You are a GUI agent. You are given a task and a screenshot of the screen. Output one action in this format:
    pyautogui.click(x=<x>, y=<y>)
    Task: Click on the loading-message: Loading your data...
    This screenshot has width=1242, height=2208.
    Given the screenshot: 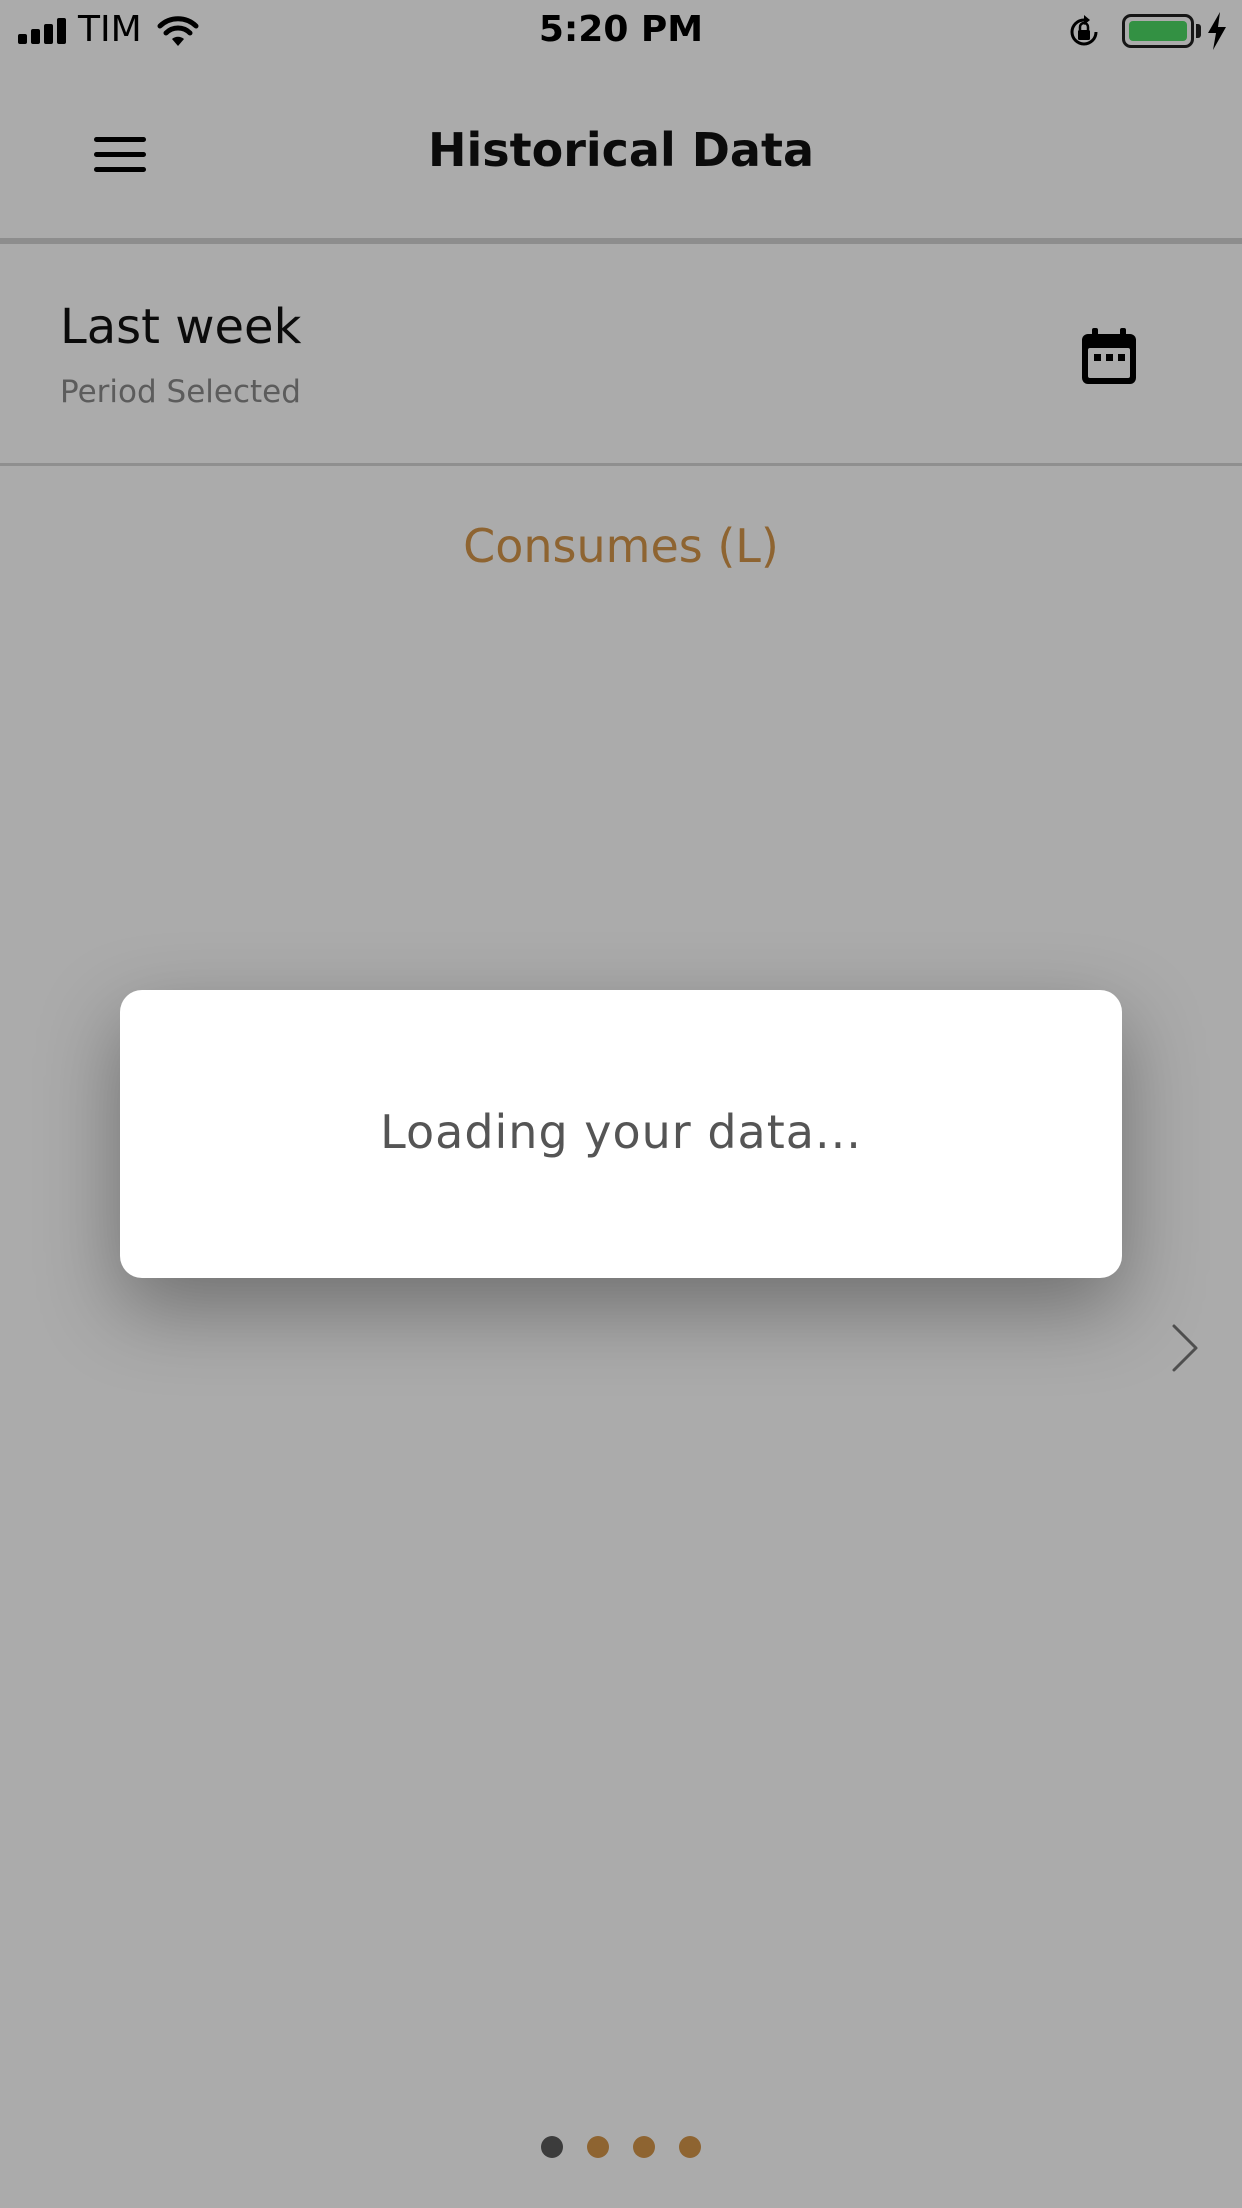 What is the action you would take?
    pyautogui.click(x=621, y=1132)
    